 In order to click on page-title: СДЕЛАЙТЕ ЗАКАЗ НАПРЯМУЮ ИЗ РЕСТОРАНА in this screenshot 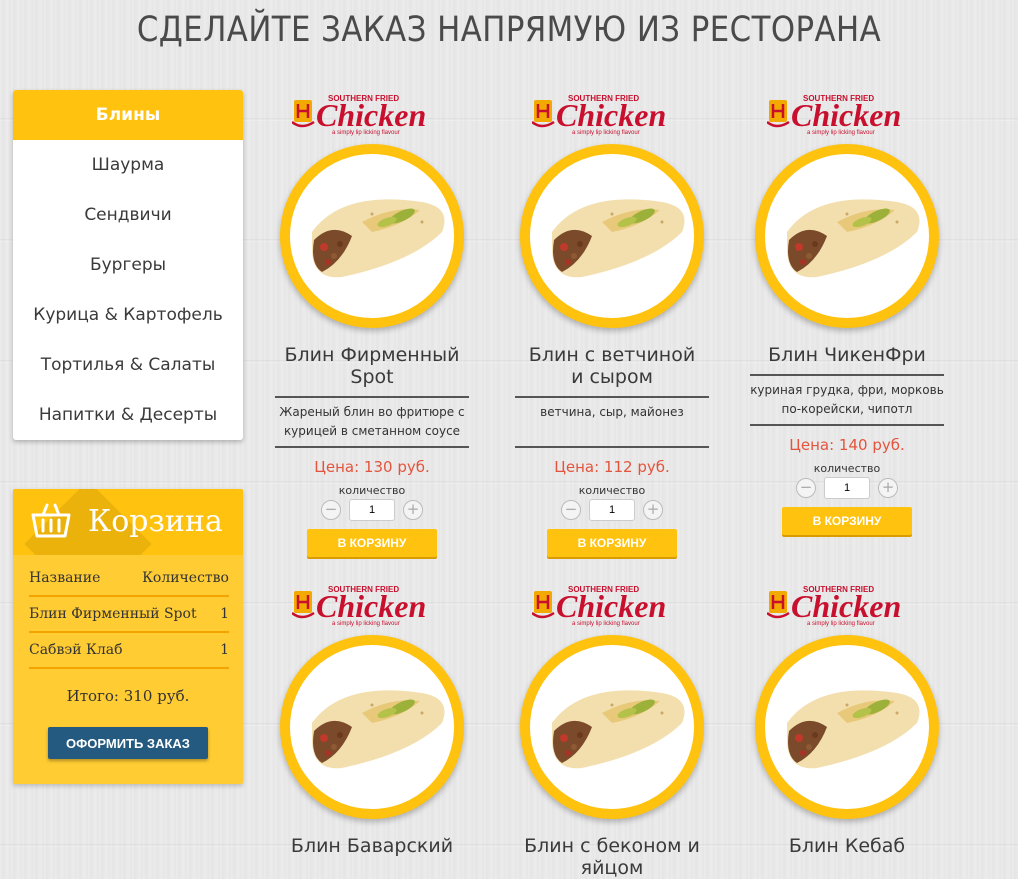, I will do `click(509, 30)`.